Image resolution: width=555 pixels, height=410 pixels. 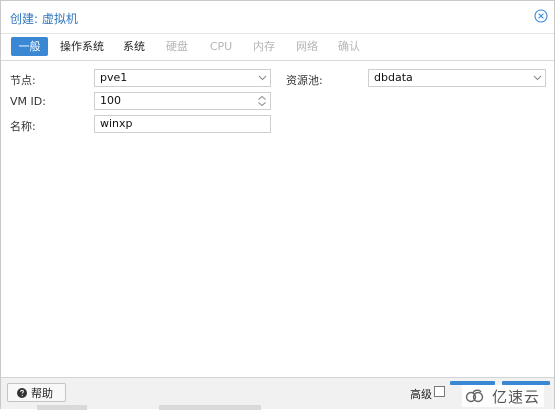 I want to click on pool-dropdown-trigger, so click(x=537, y=78).